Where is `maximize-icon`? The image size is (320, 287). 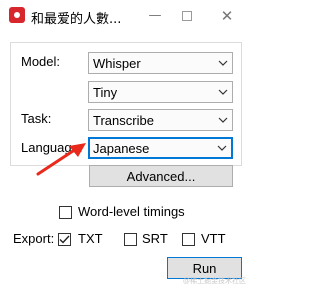 maximize-icon is located at coordinates (187, 15).